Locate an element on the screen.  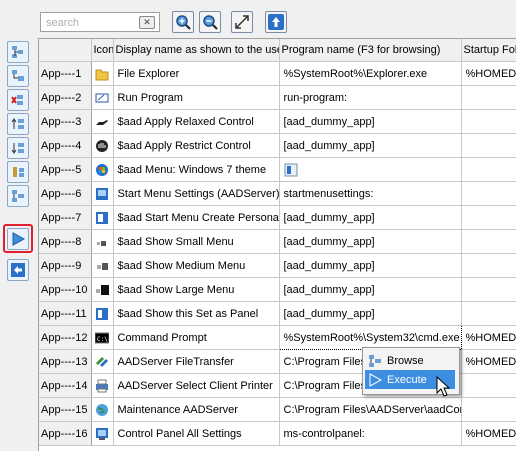
row-id: App----6 is located at coordinates (65, 193).